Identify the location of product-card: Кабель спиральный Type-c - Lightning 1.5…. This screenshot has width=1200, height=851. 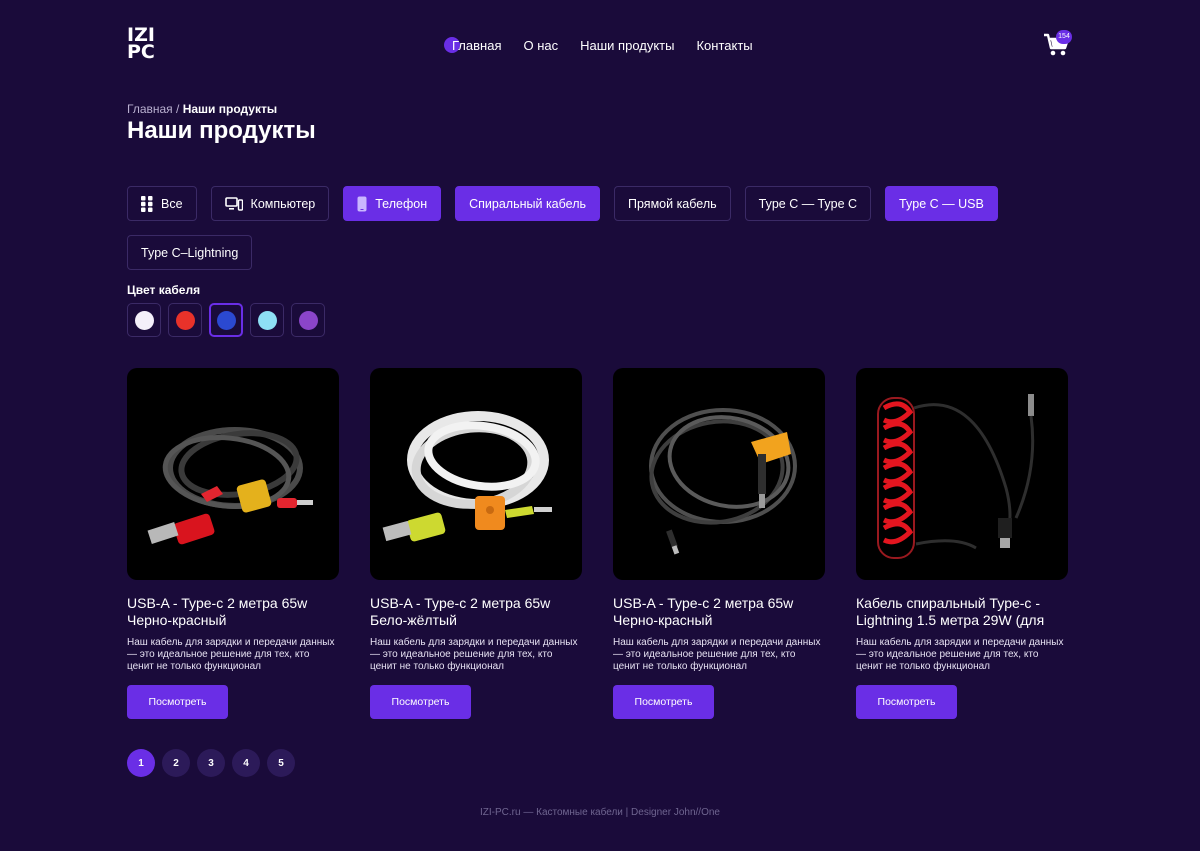
(962, 543).